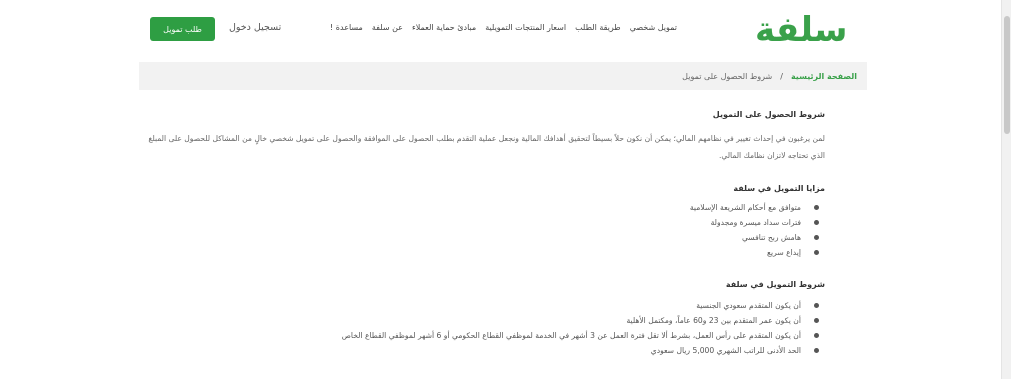 The height and width of the screenshot is (379, 1011). I want to click on list-item-text: أن يكون المتقدم سعودي الجنسية, so click(748, 305).